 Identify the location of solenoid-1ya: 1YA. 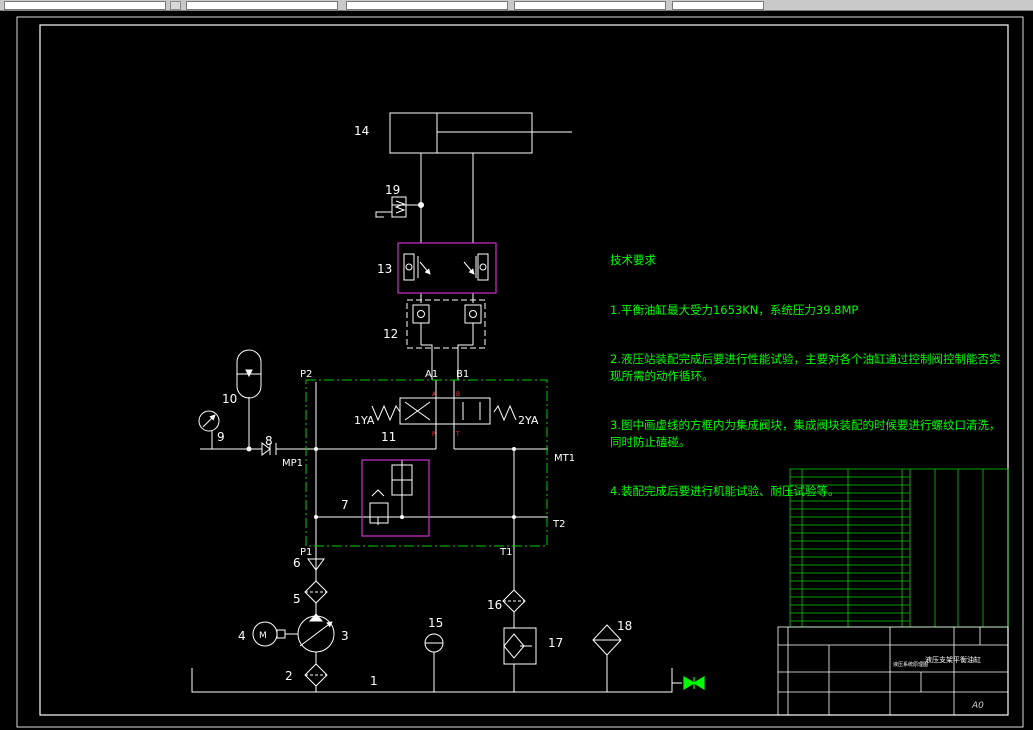
(364, 420).